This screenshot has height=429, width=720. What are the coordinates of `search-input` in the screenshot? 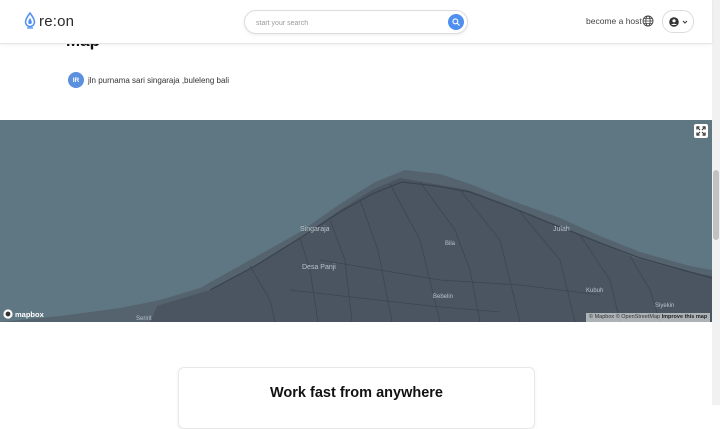 It's located at (346, 23).